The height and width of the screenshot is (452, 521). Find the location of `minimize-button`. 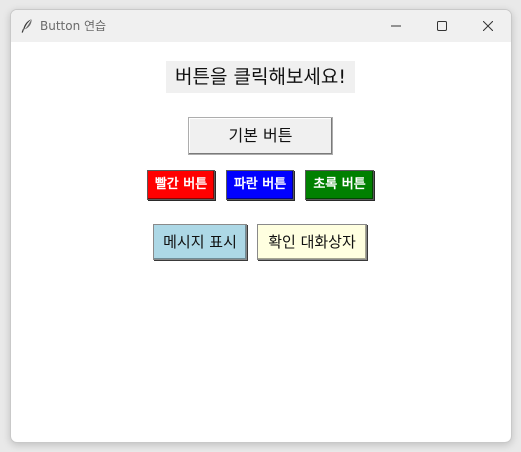

minimize-button is located at coordinates (396, 26).